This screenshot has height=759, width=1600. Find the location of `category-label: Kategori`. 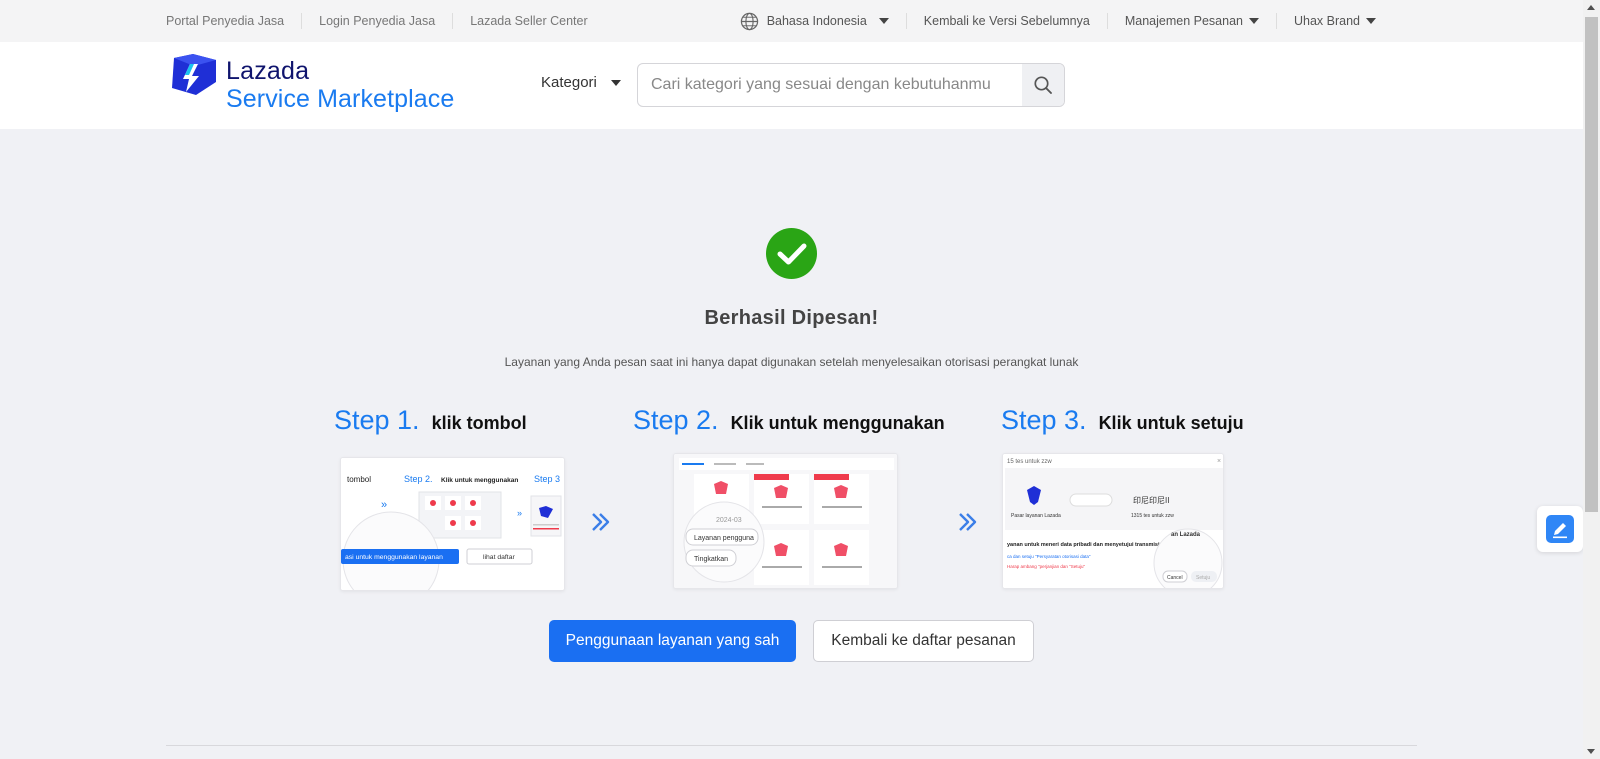

category-label: Kategori is located at coordinates (569, 82).